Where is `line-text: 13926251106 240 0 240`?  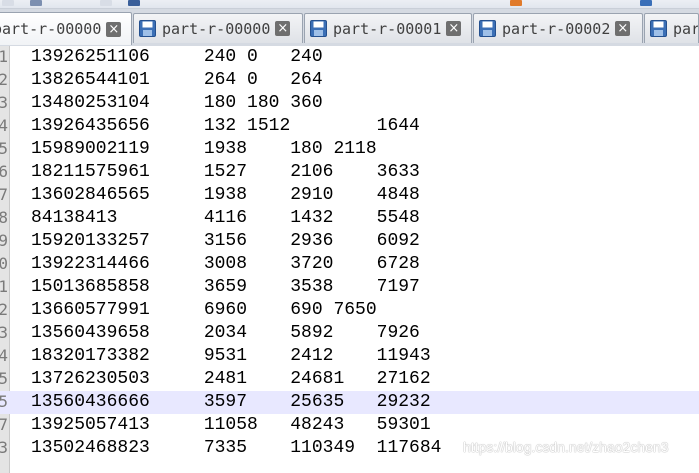
line-text: 13926251106 240 0 240 is located at coordinates (177, 57).